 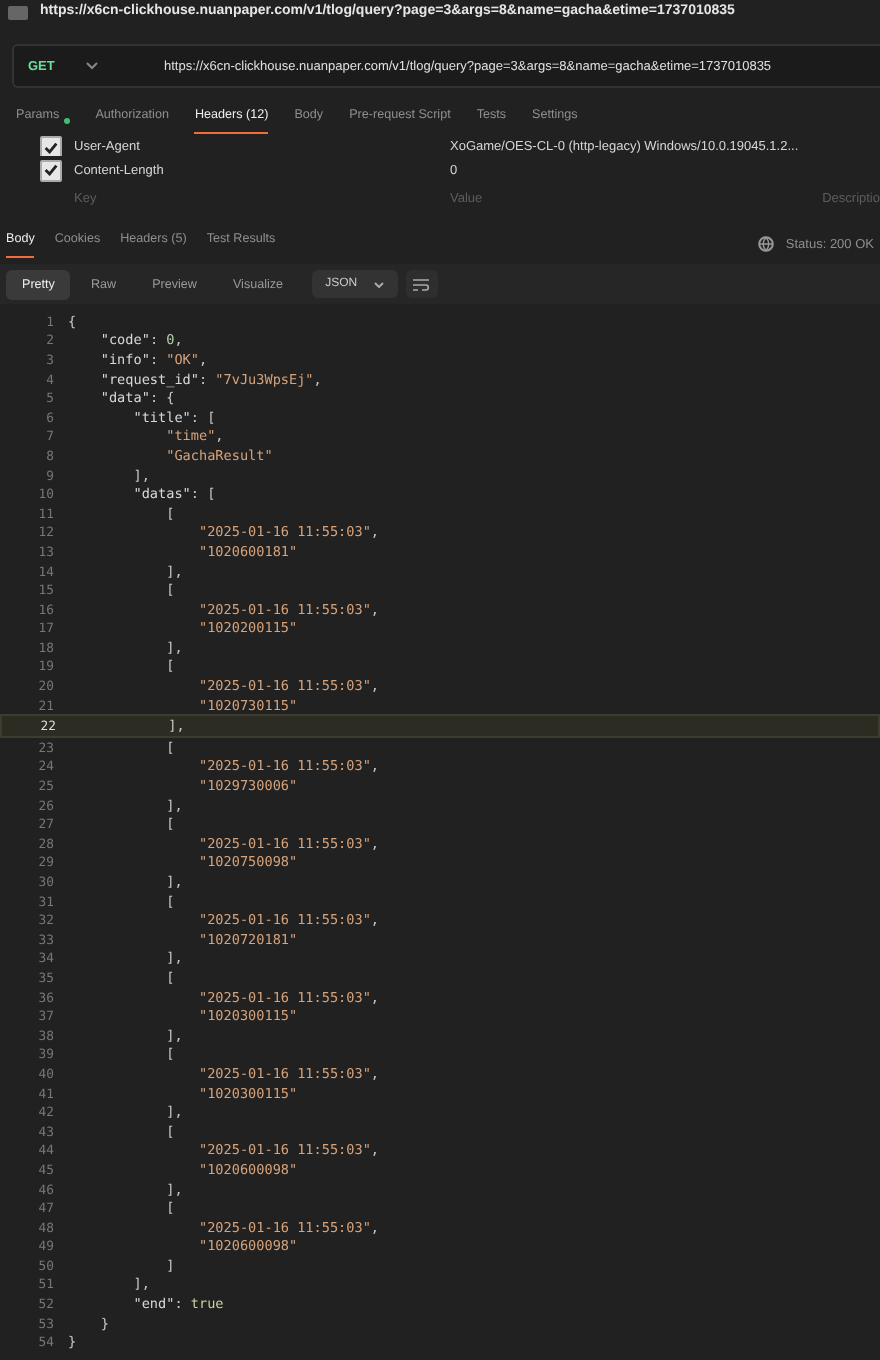 I want to click on wrap-lines-button, so click(x=421, y=284).